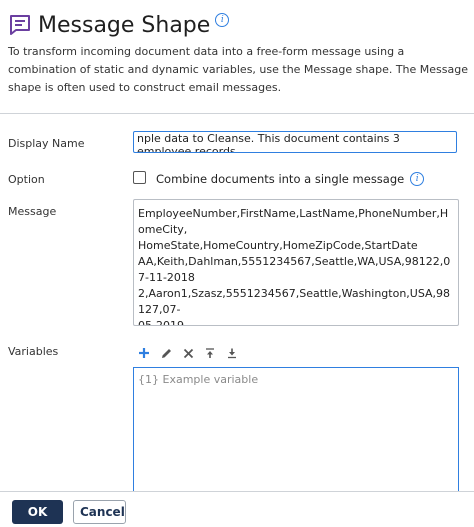 Image resolution: width=474 pixels, height=527 pixels. I want to click on move-up-icon, so click(210, 353).